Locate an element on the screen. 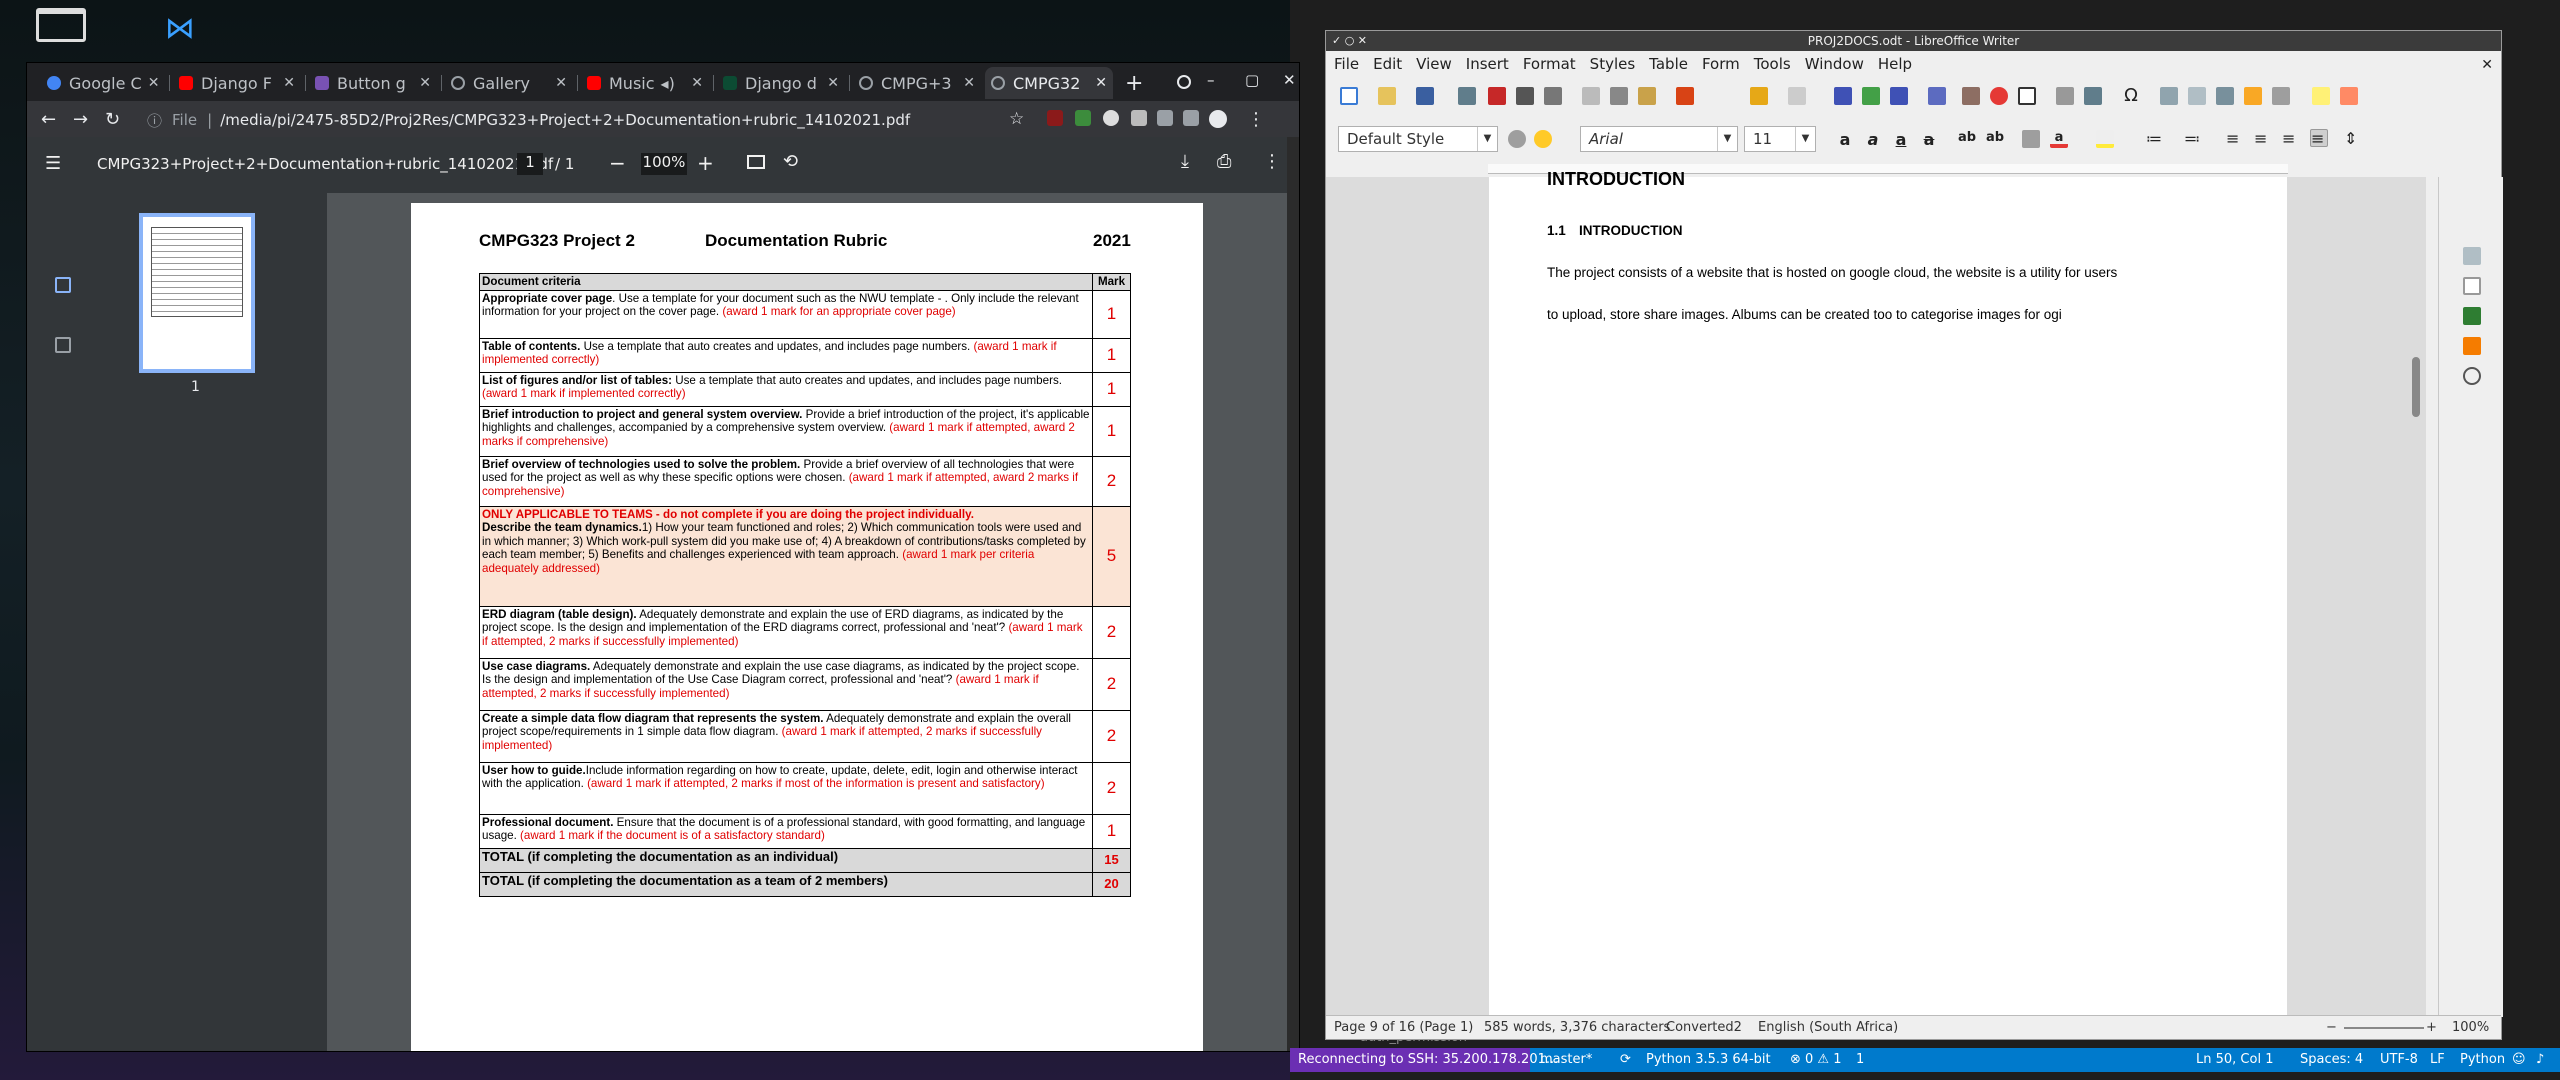  cast-icon is located at coordinates (1191, 118).